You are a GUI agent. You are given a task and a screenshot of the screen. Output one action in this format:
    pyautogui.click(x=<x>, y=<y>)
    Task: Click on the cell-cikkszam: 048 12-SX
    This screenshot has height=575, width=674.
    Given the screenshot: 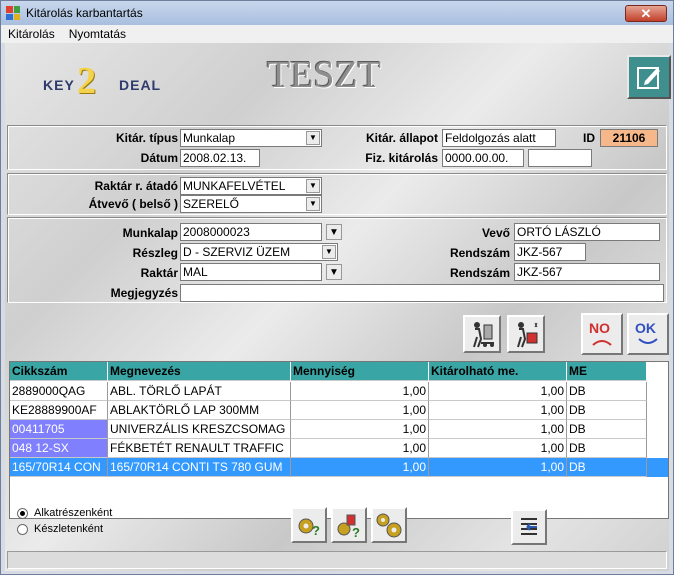 What is the action you would take?
    pyautogui.click(x=59, y=448)
    